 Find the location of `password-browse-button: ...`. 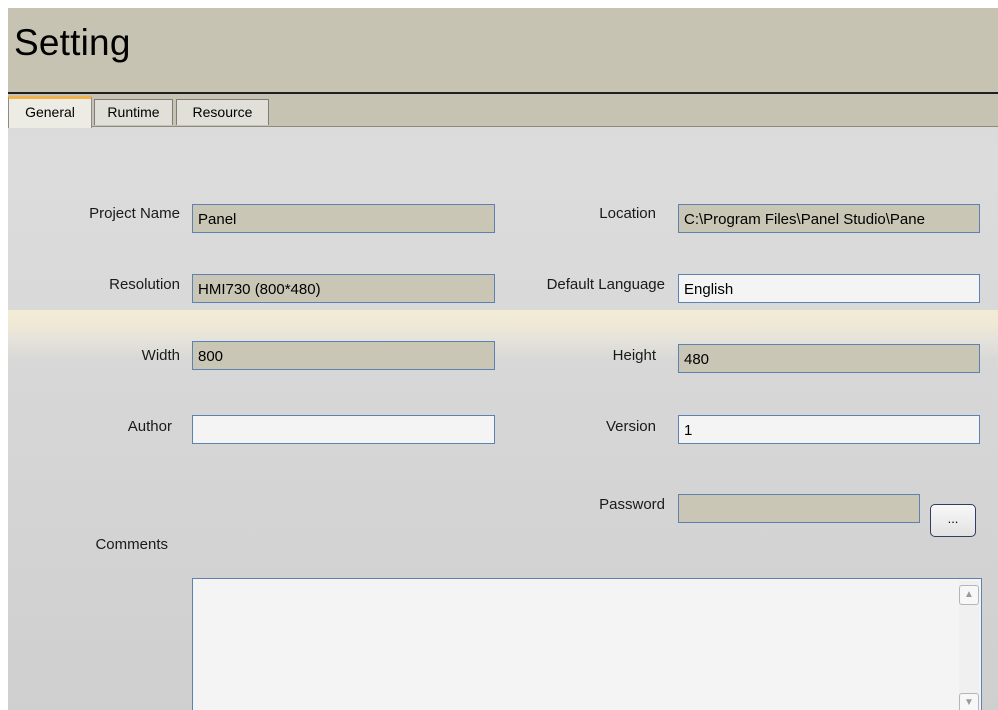

password-browse-button: ... is located at coordinates (953, 520).